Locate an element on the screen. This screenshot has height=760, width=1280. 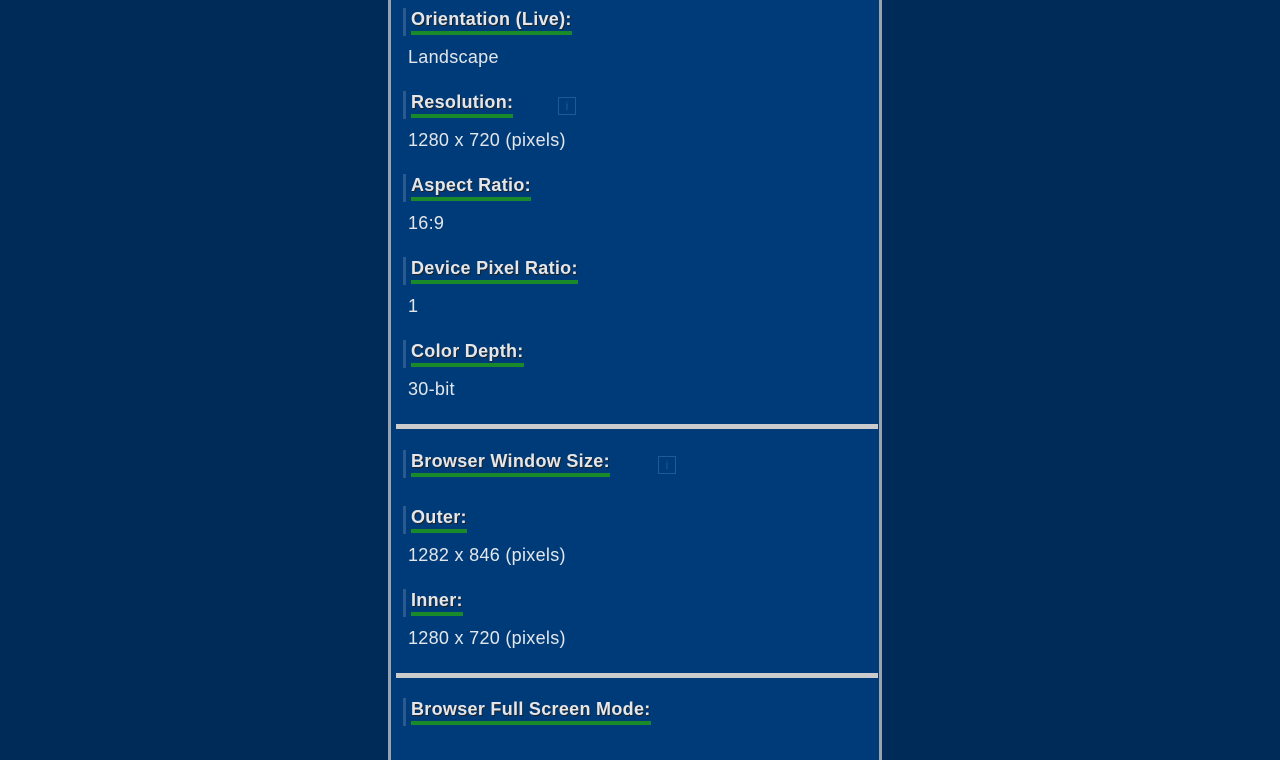
inner-label: Inner: is located at coordinates (437, 602).